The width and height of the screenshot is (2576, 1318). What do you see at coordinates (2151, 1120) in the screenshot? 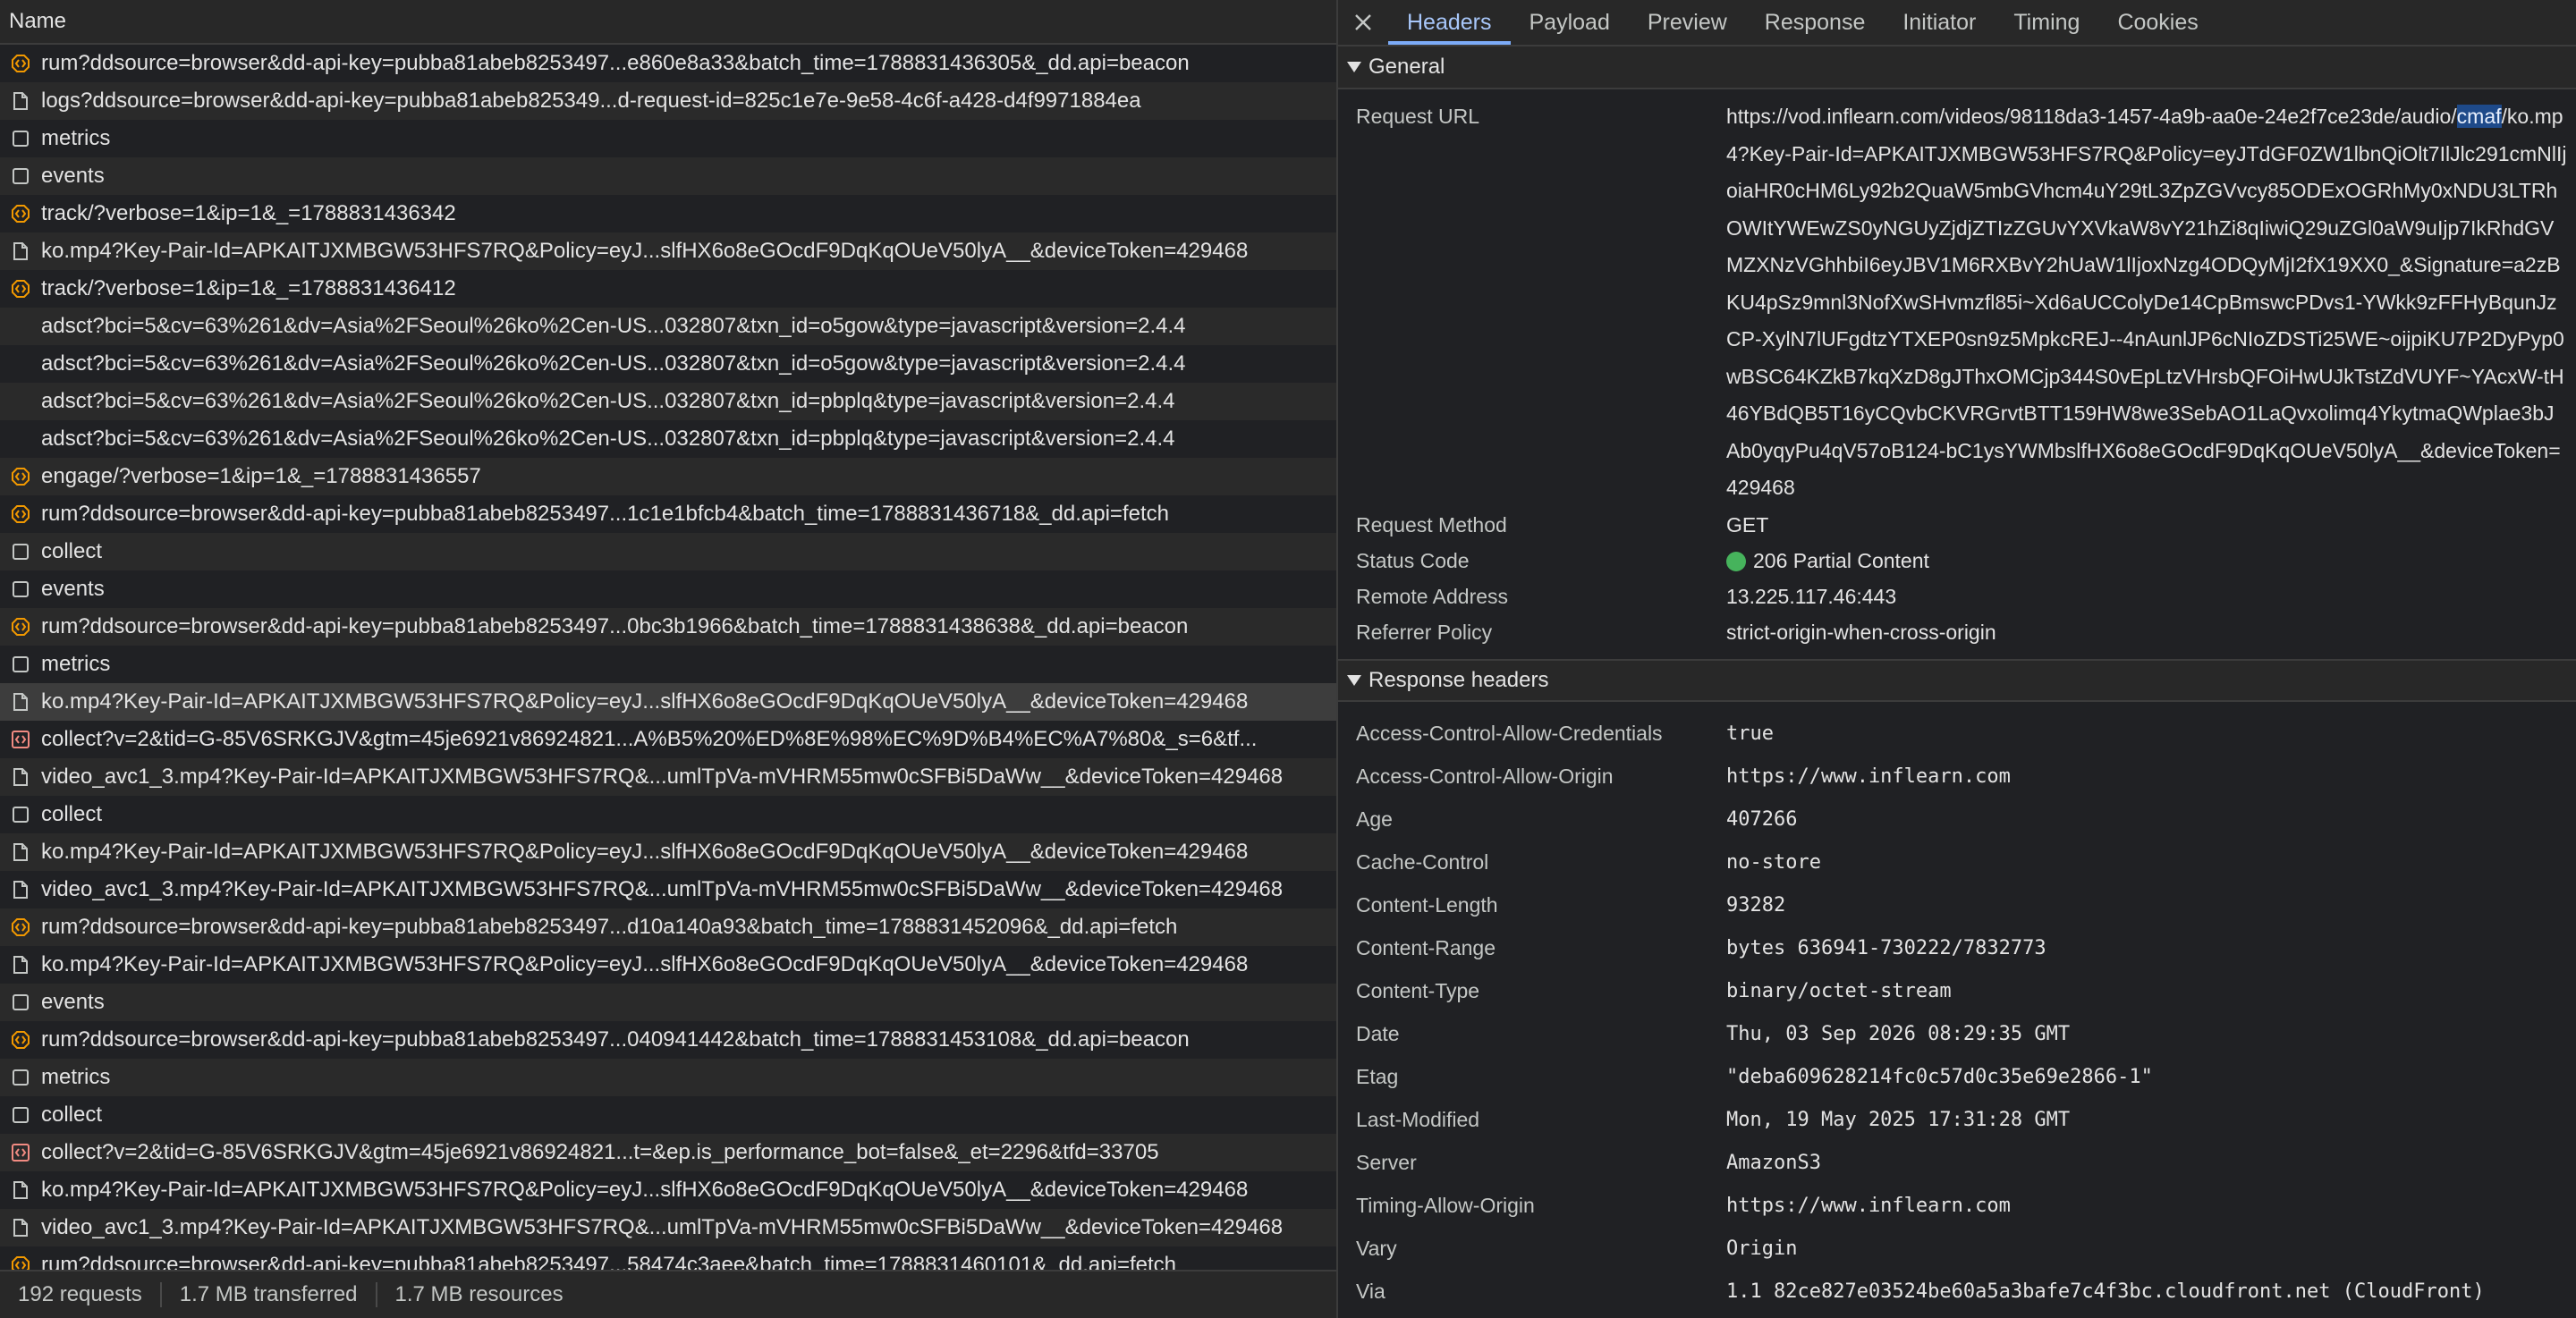
I see `response-header-value: Mon, 19 May 2025 17:31:28 GMT` at bounding box center [2151, 1120].